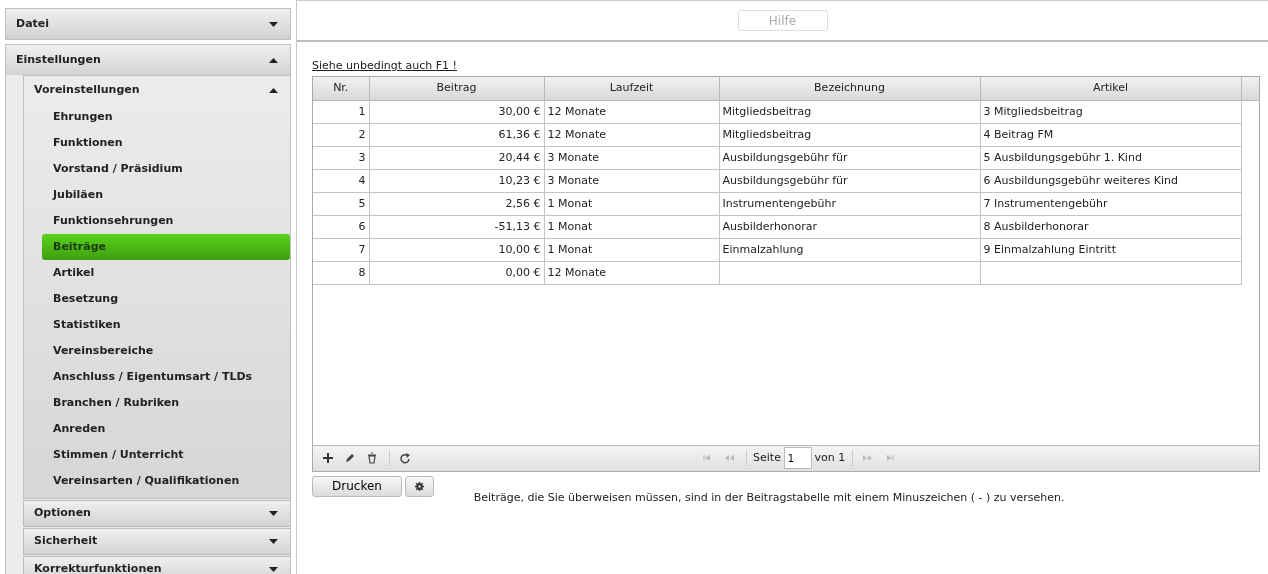  Describe the element at coordinates (166, 221) in the screenshot. I see `menu-item: Funktionsehrungen` at that location.